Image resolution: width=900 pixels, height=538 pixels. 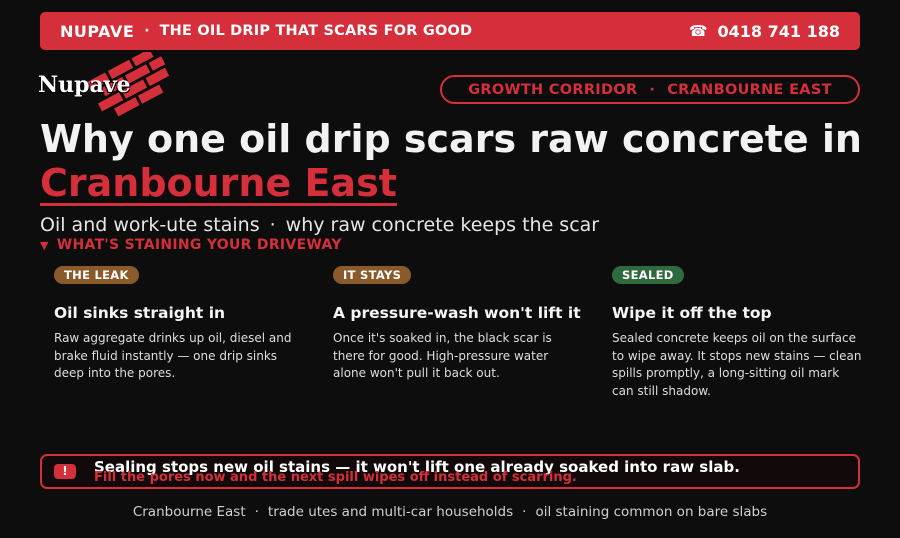 I want to click on logo-wordmark: Nupave, so click(x=84, y=85).